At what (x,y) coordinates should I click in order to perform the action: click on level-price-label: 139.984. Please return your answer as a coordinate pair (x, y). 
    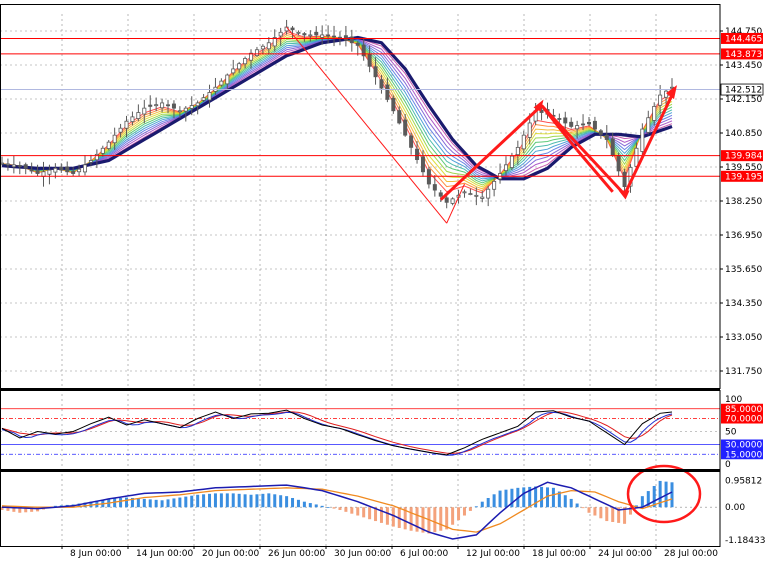
    Looking at the image, I should click on (743, 157).